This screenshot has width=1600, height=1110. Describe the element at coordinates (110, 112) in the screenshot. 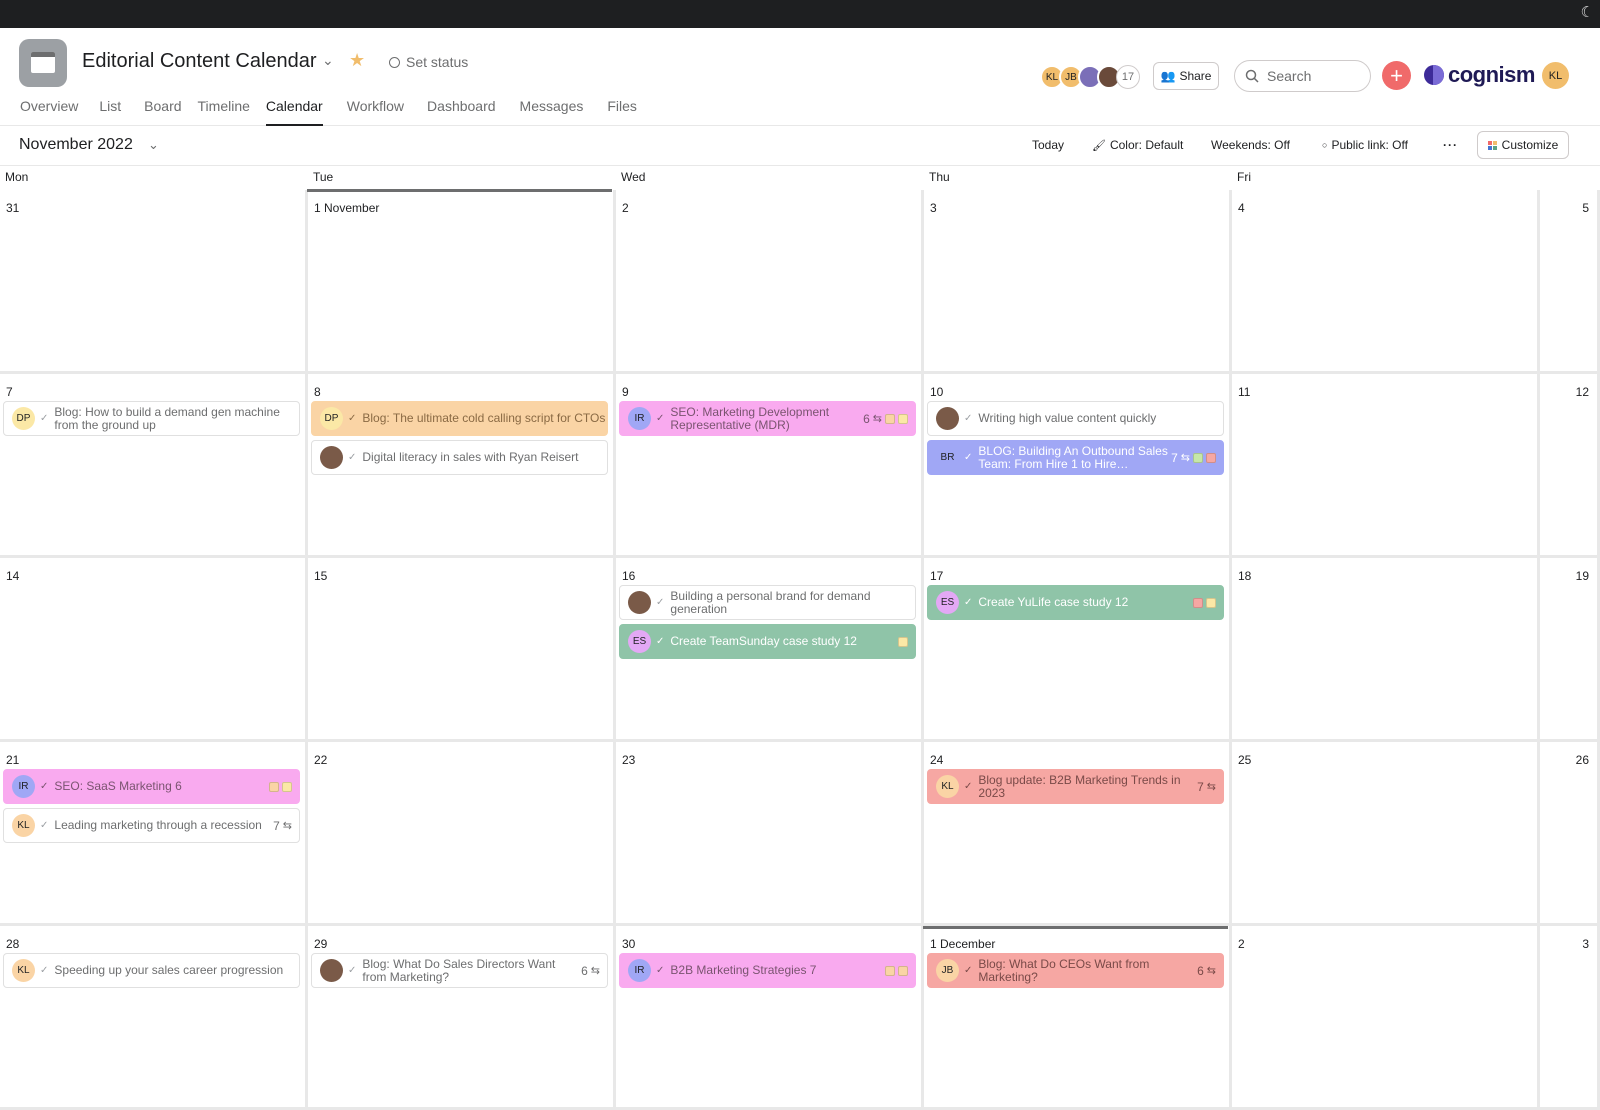

I see `tab-list: List` at that location.